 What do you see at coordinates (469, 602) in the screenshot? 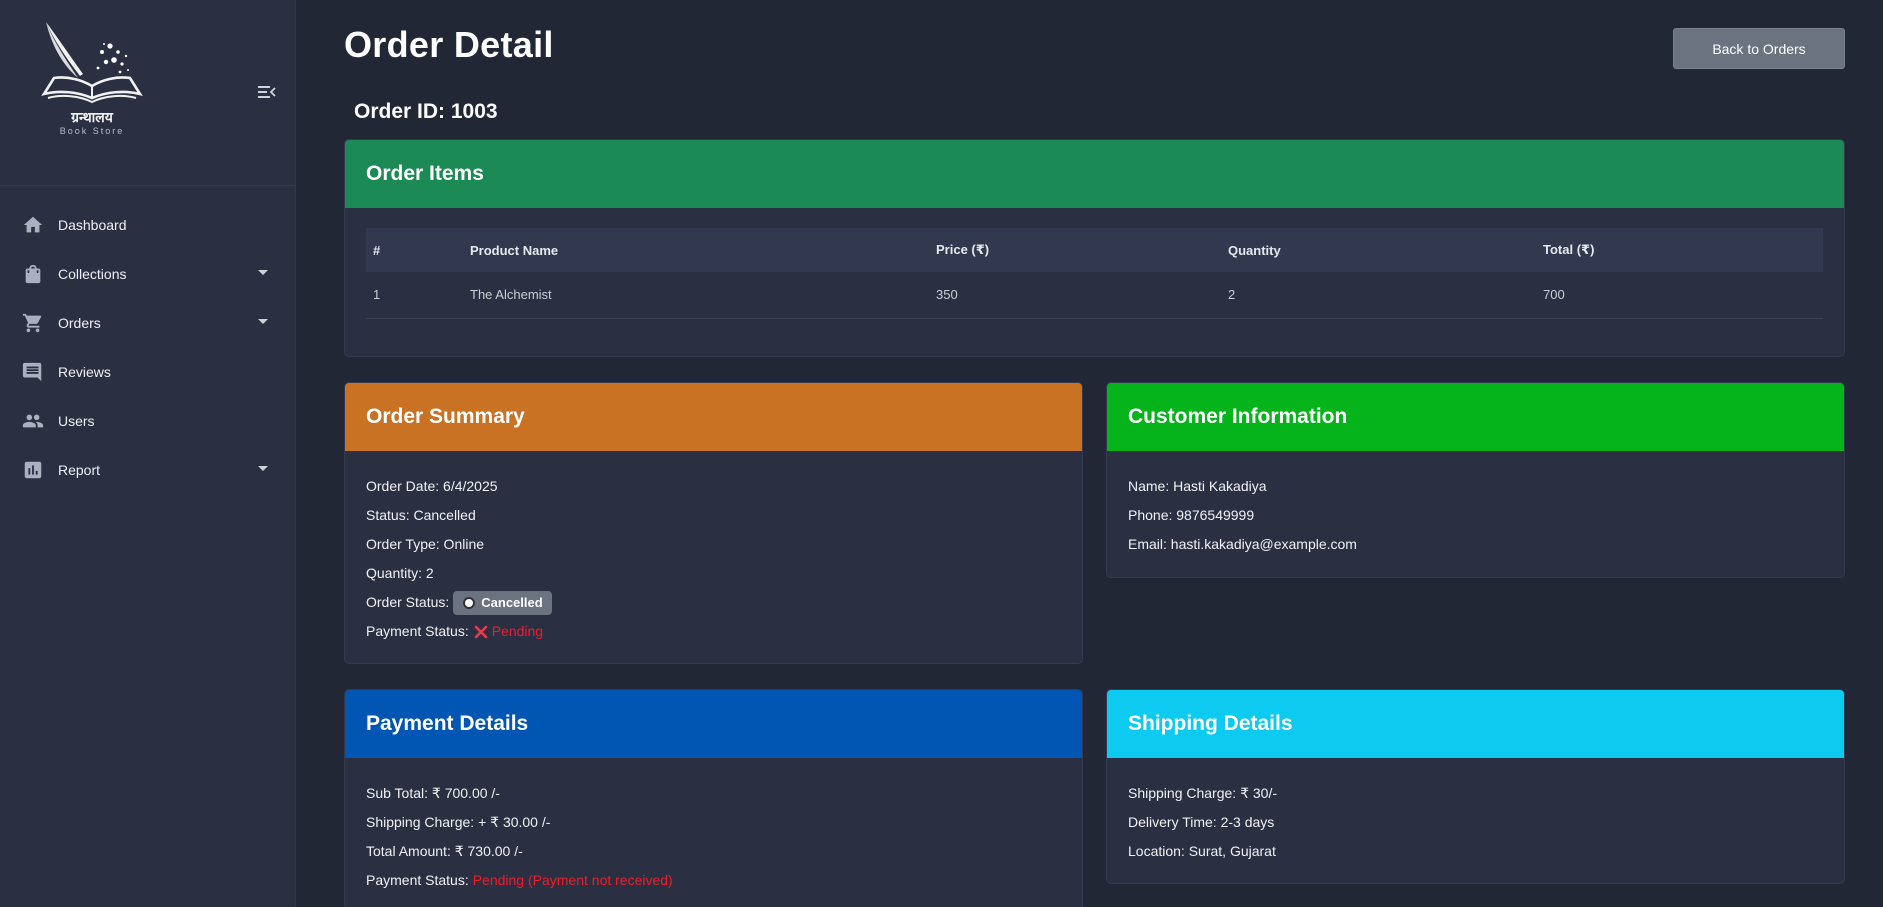
I see `circle-icon` at bounding box center [469, 602].